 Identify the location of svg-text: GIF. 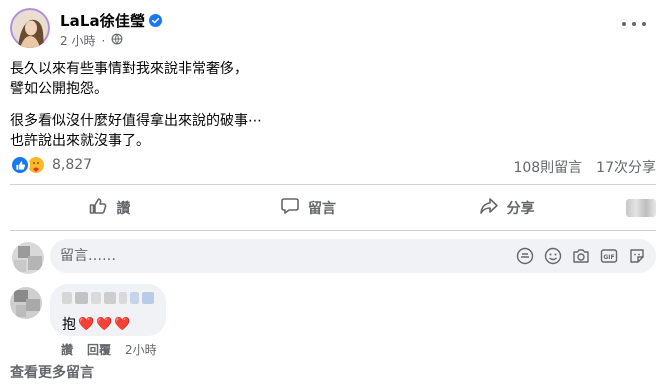
(608, 257).